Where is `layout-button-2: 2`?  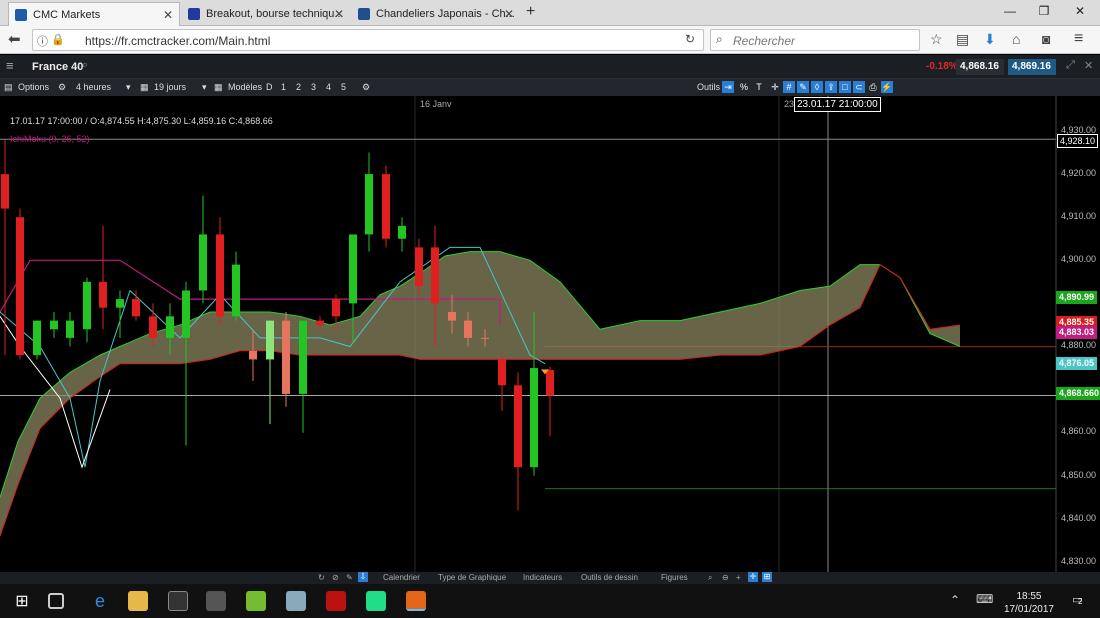 layout-button-2: 2 is located at coordinates (298, 87).